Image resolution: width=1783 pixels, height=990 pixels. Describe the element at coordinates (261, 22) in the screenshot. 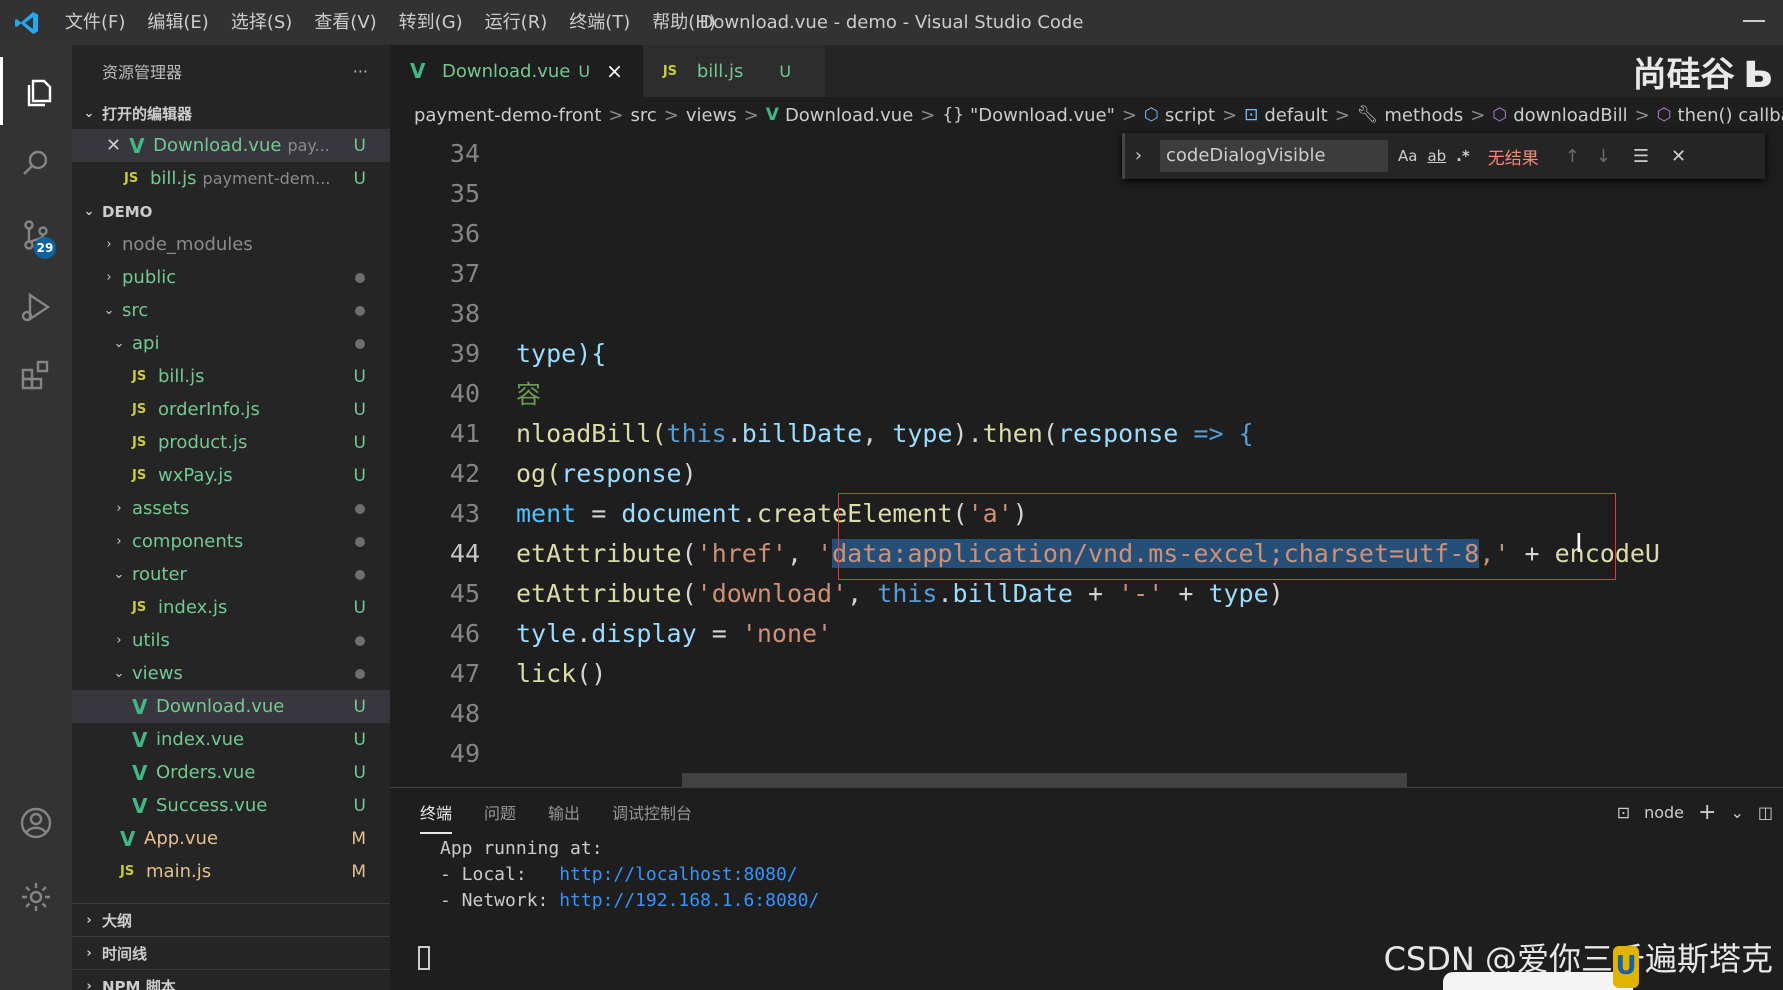

I see `menu-selection: 选择(S)` at that location.